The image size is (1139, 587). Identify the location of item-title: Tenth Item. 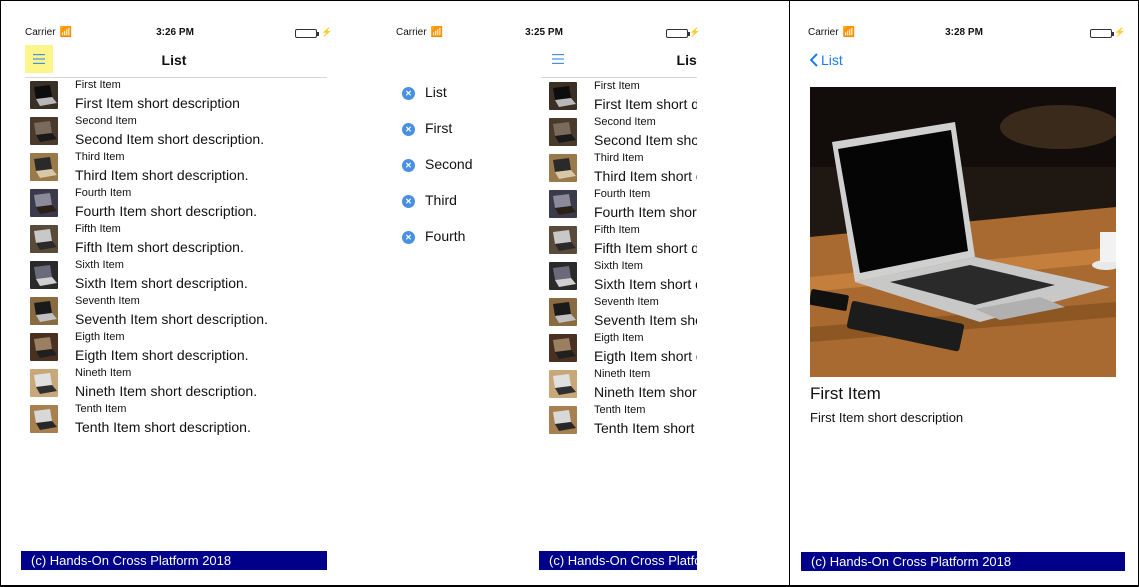
(620, 410).